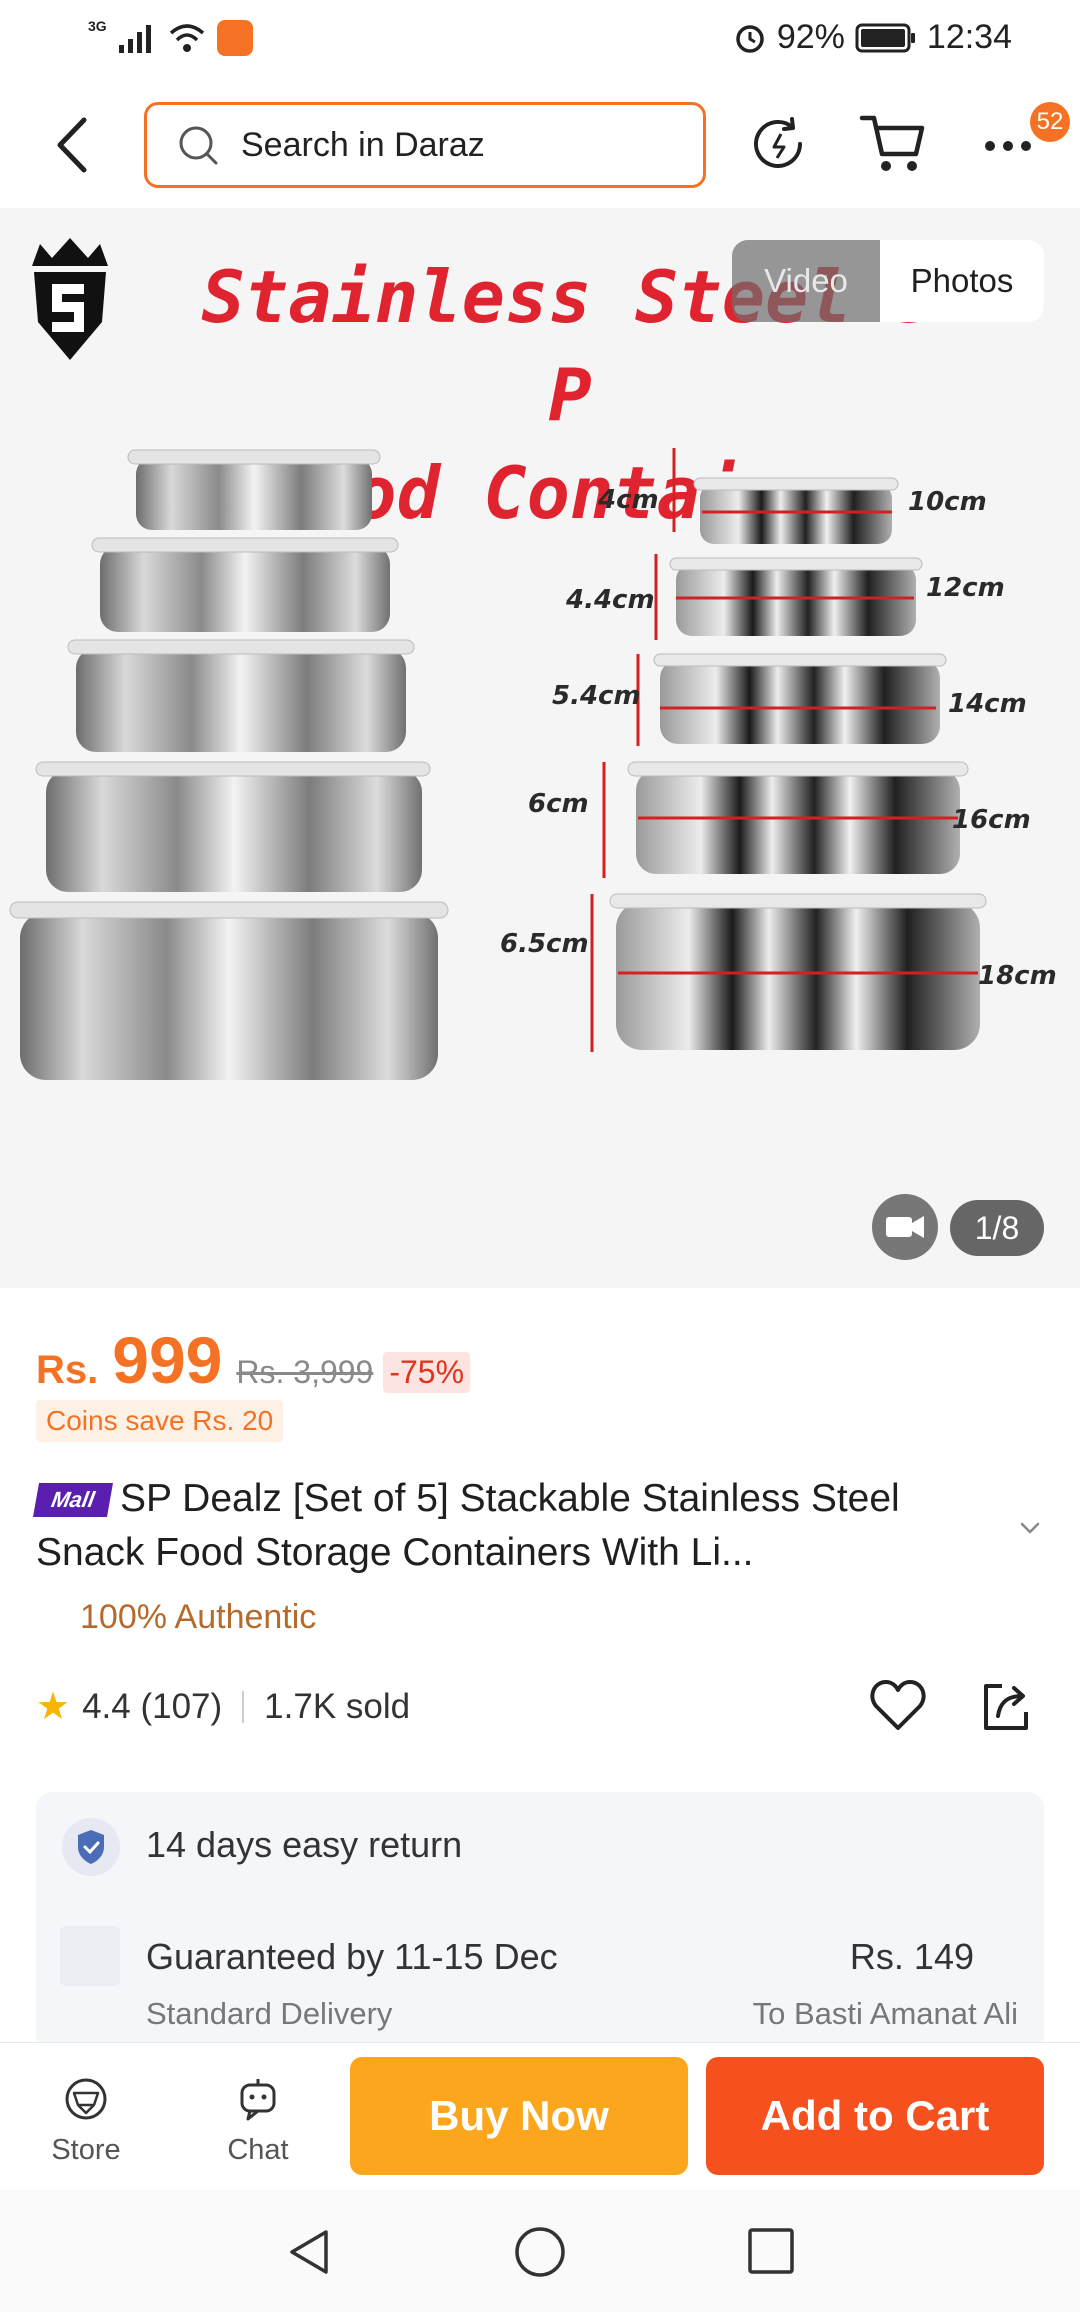 The width and height of the screenshot is (1080, 2312). What do you see at coordinates (243, 1706) in the screenshot?
I see `separator` at bounding box center [243, 1706].